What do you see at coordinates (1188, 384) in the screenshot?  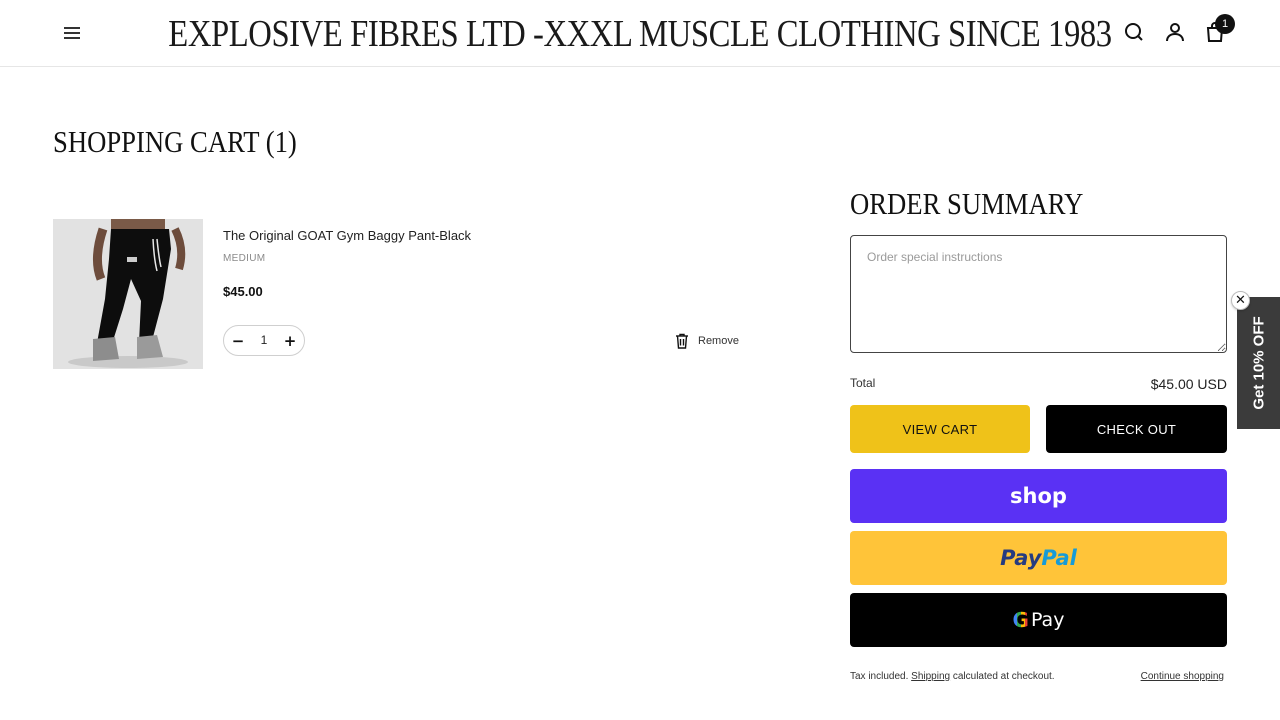 I see `total-value: $45.00 USD` at bounding box center [1188, 384].